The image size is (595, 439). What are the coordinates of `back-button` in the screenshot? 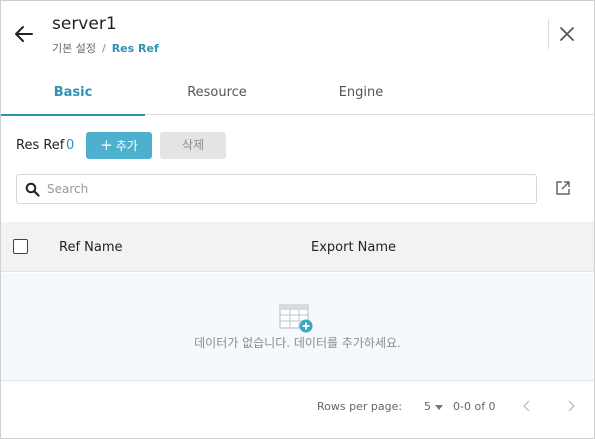 It's located at (24, 34).